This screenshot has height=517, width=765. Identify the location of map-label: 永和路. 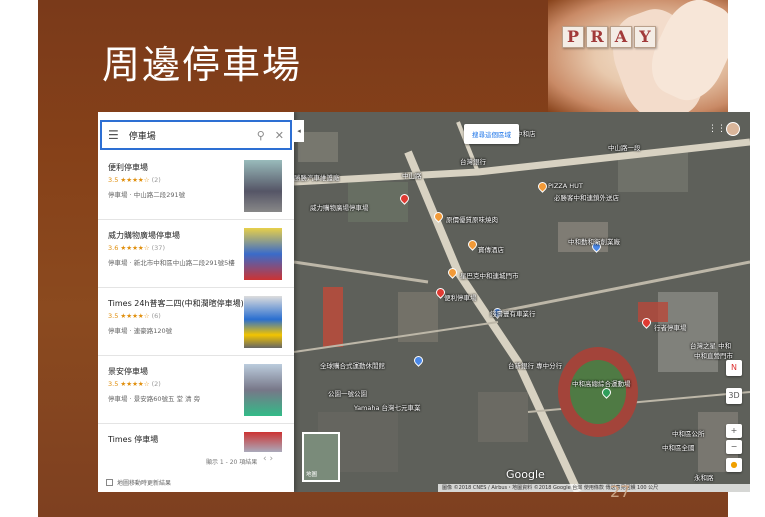
(704, 478).